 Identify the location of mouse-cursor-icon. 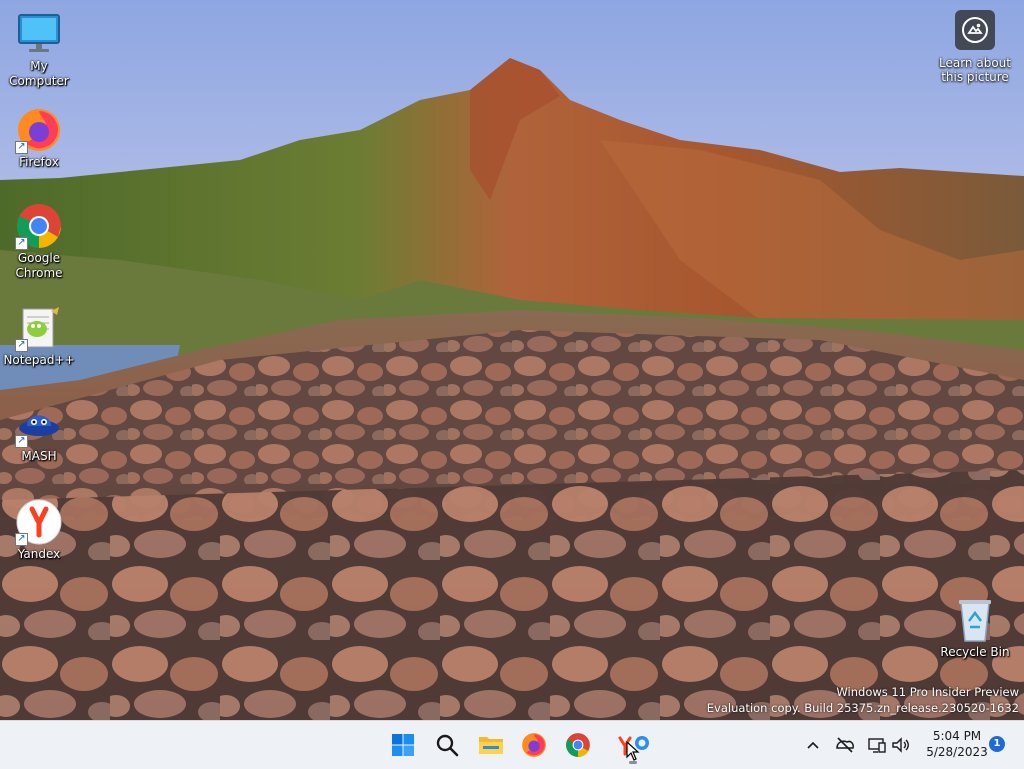
(633, 751).